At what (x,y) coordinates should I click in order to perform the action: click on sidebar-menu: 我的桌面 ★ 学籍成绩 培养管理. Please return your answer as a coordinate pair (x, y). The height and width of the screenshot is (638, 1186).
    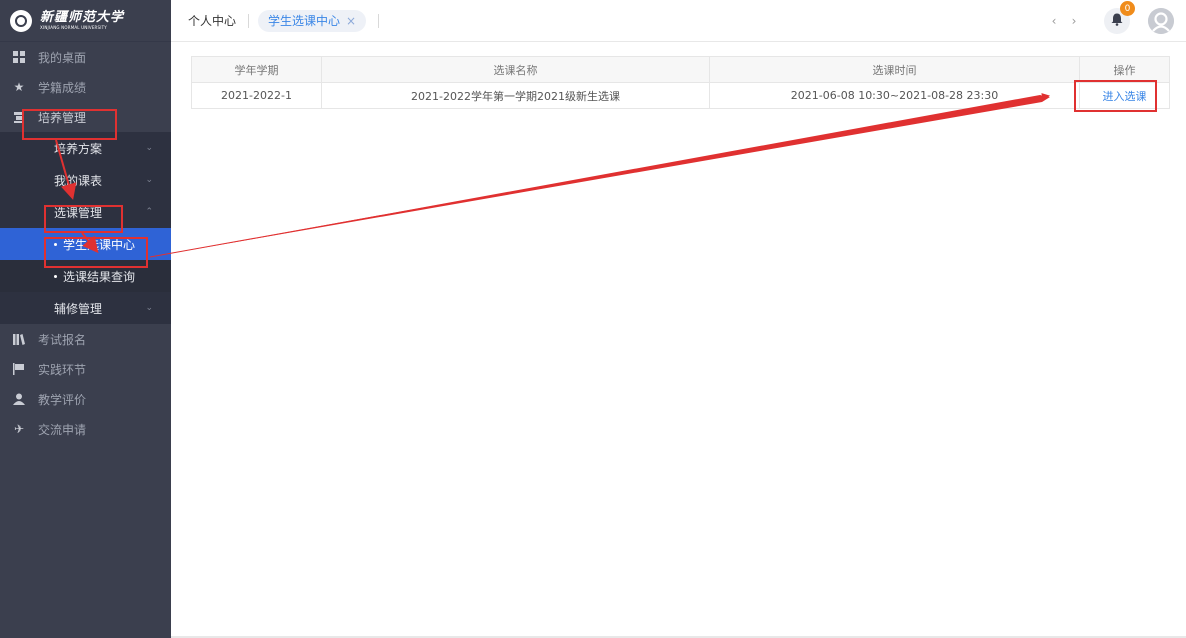
    Looking at the image, I should click on (85, 87).